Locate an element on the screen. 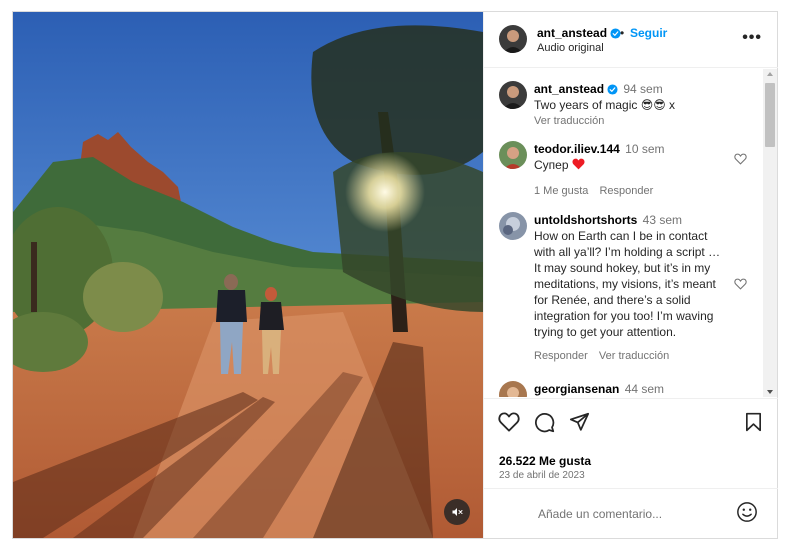 The width and height of the screenshot is (800, 552). more-options-button: ••• is located at coordinates (752, 38).